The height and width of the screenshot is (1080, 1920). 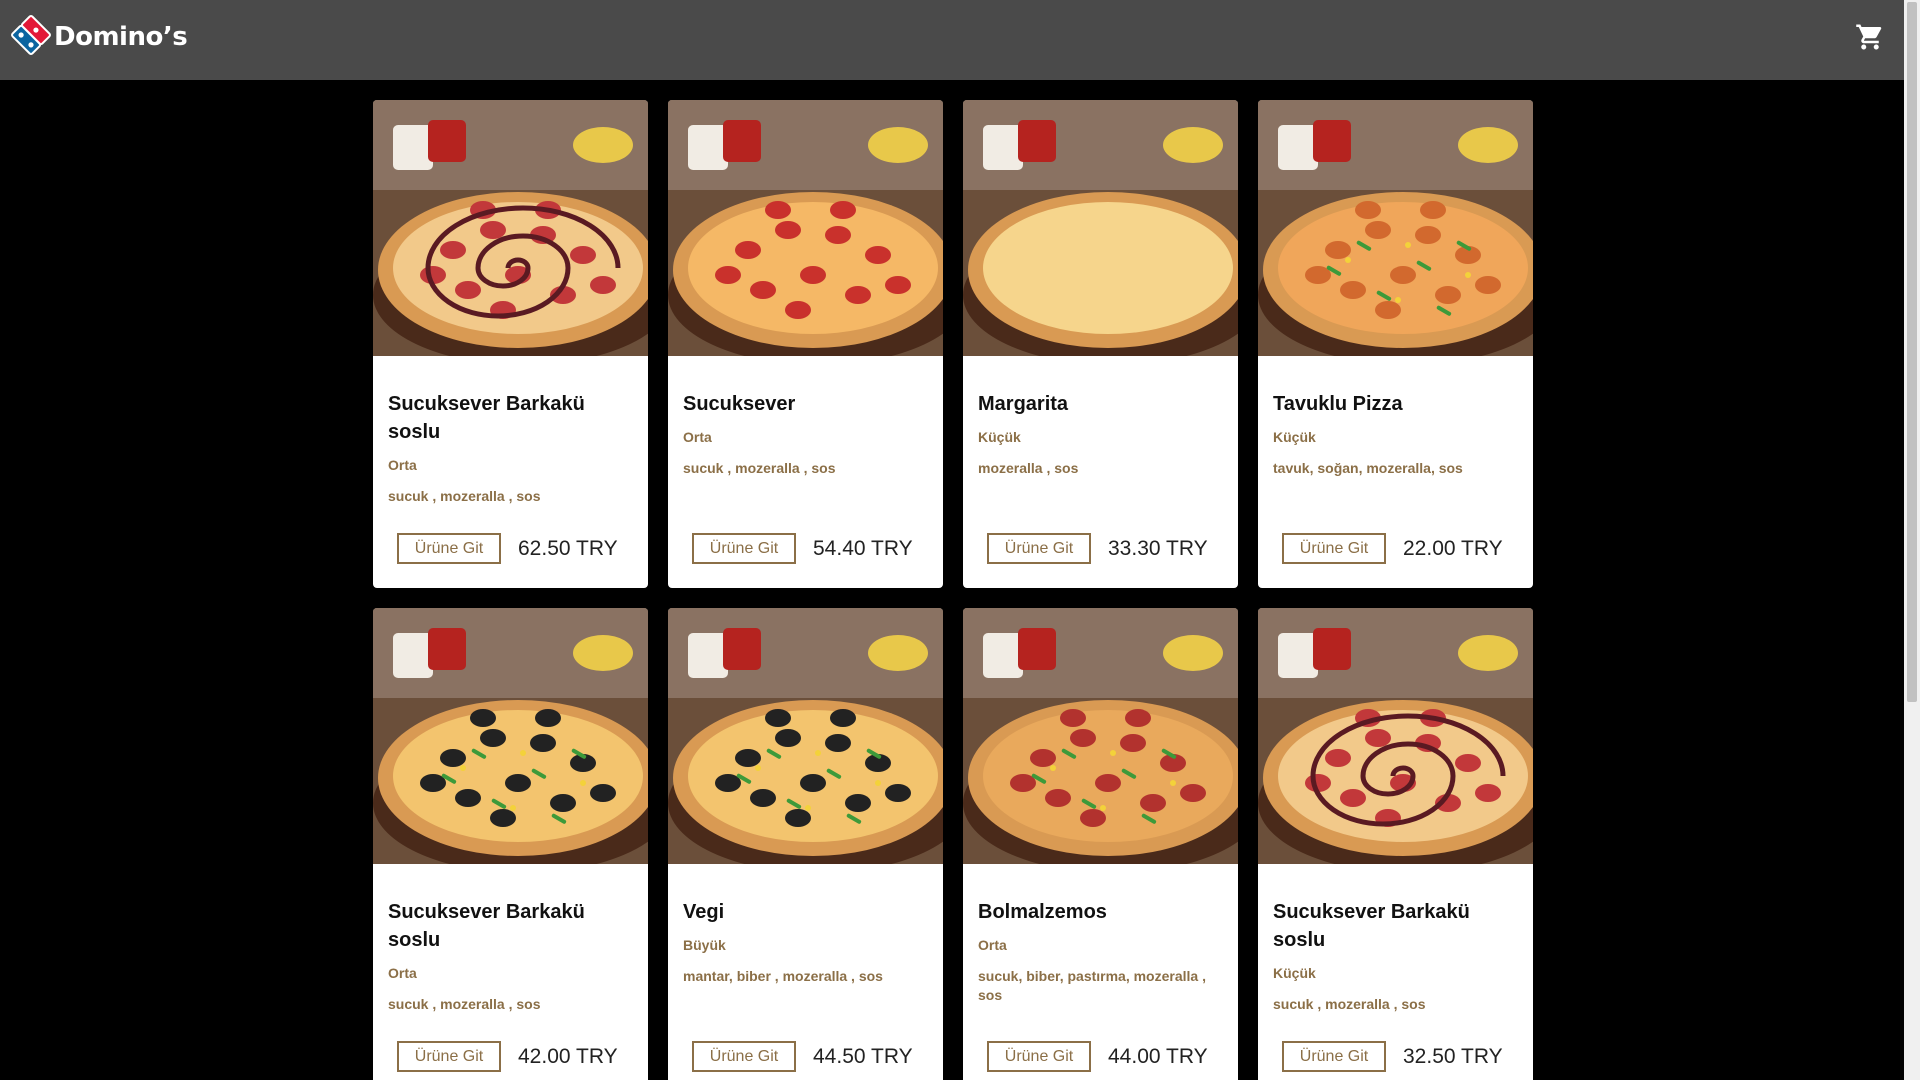 What do you see at coordinates (121, 36) in the screenshot?
I see `brand-name: Domino’s` at bounding box center [121, 36].